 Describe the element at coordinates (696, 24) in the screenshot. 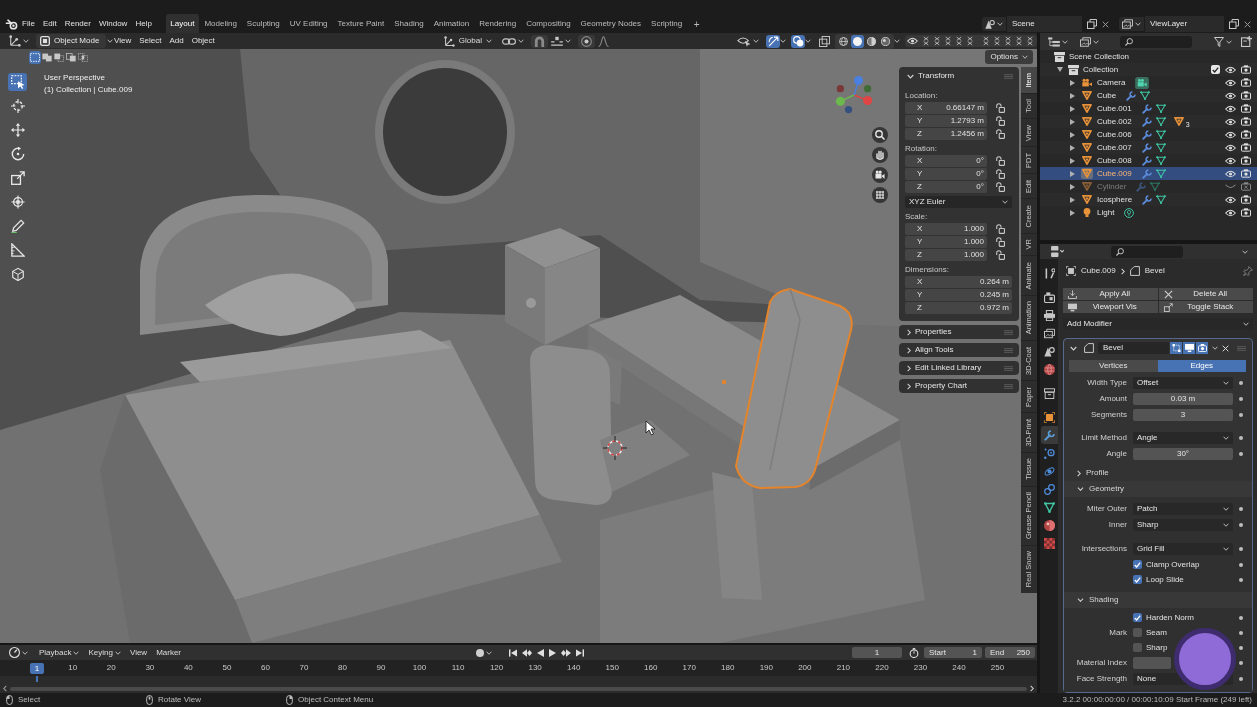

I see `add-workspace-button: +` at that location.